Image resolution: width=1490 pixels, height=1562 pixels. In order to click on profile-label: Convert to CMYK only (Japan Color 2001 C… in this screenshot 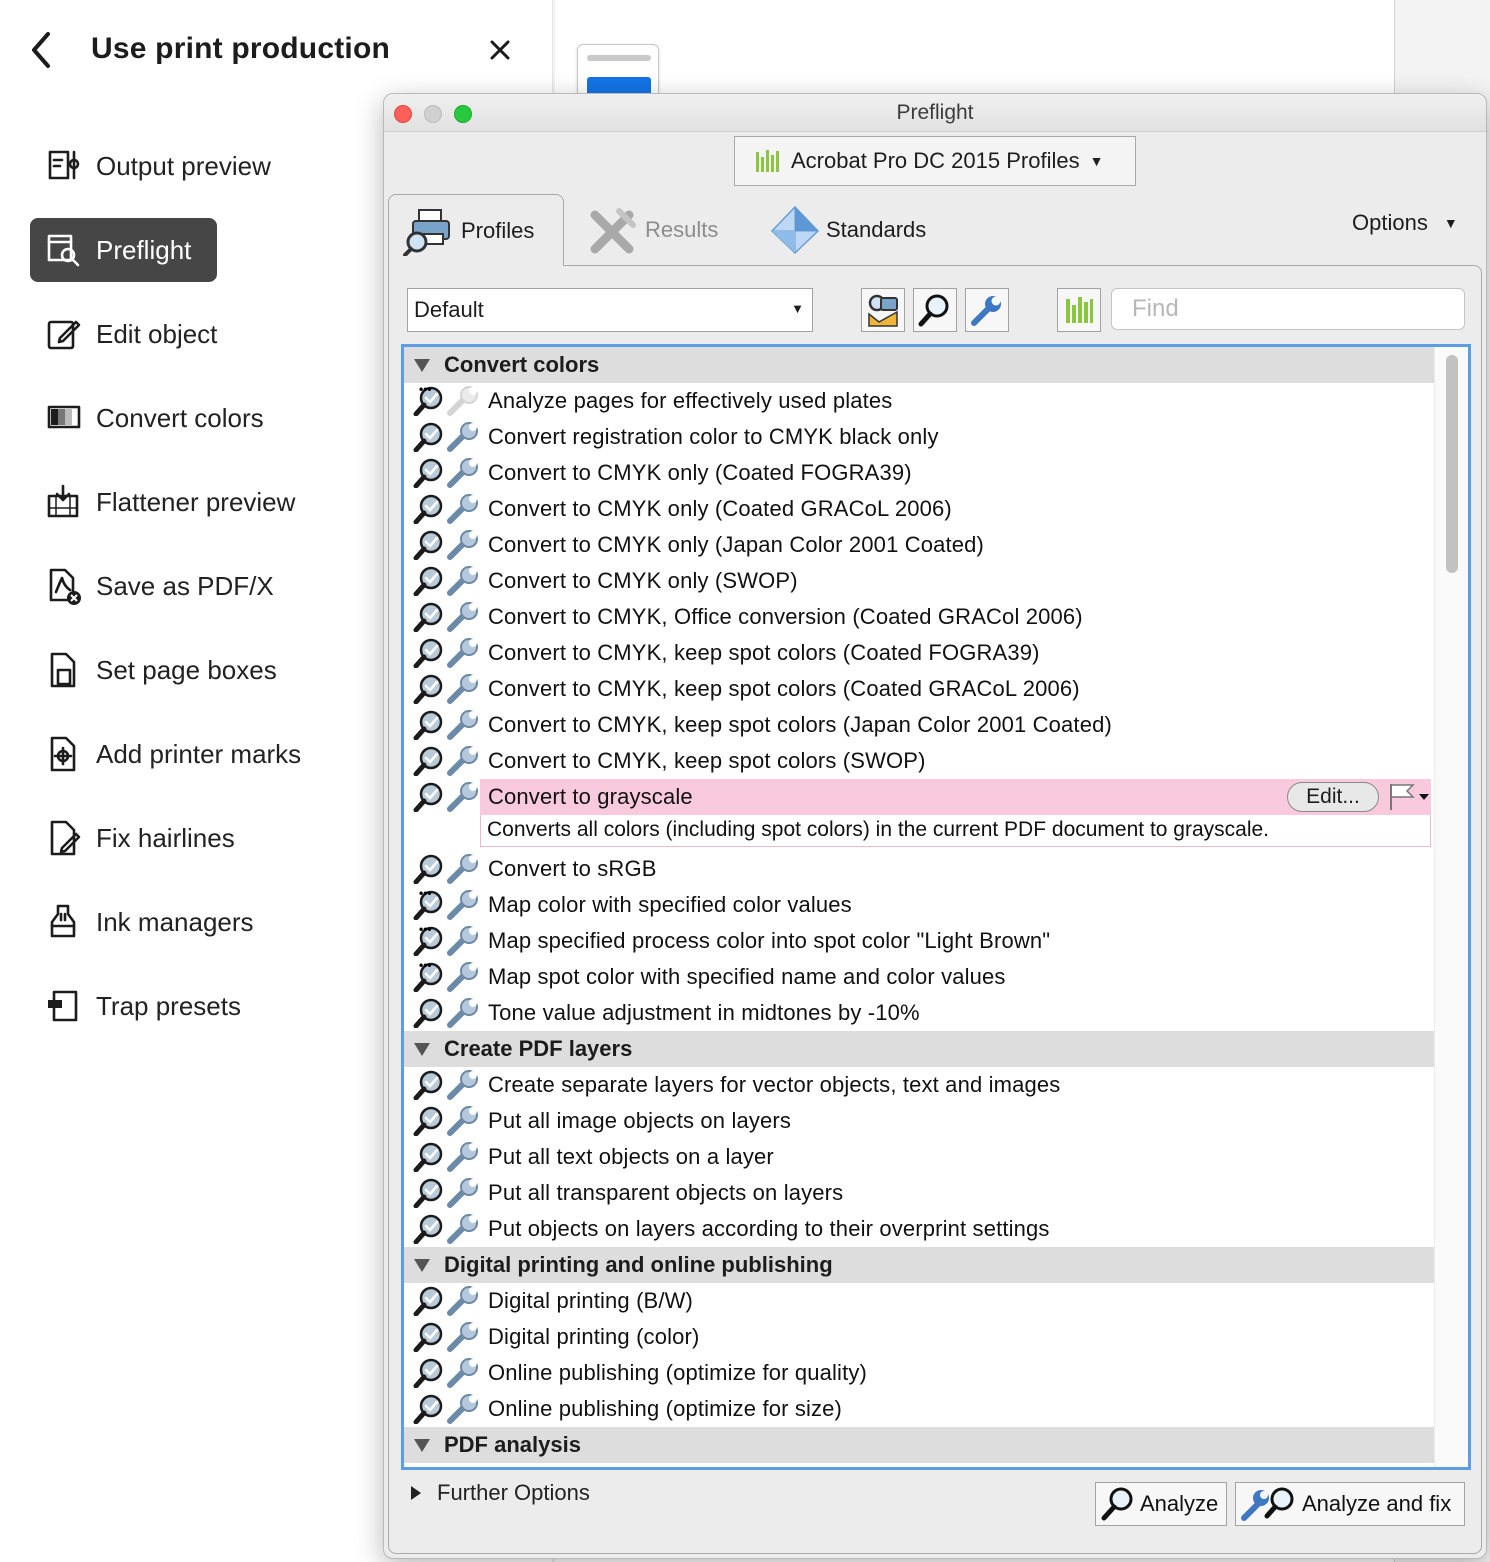, I will do `click(736, 544)`.